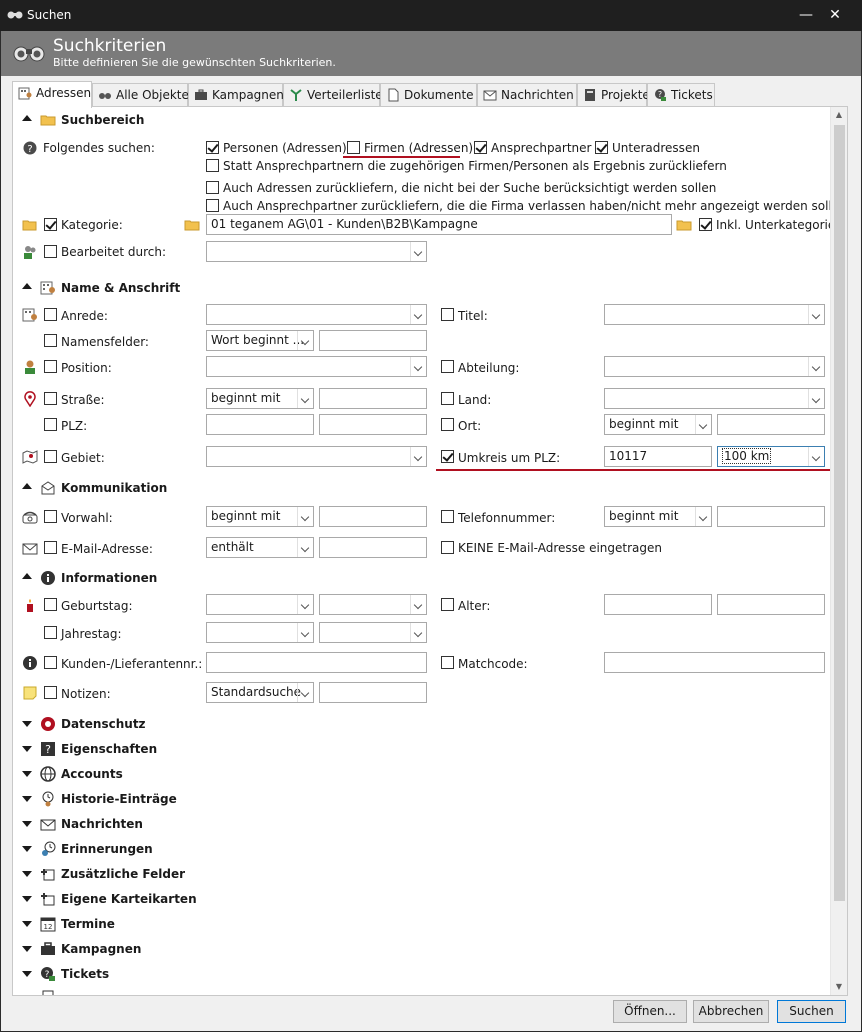 The height and width of the screenshot is (1032, 862). Describe the element at coordinates (50, 632) in the screenshot. I see `jahrestag-checkbox` at that location.